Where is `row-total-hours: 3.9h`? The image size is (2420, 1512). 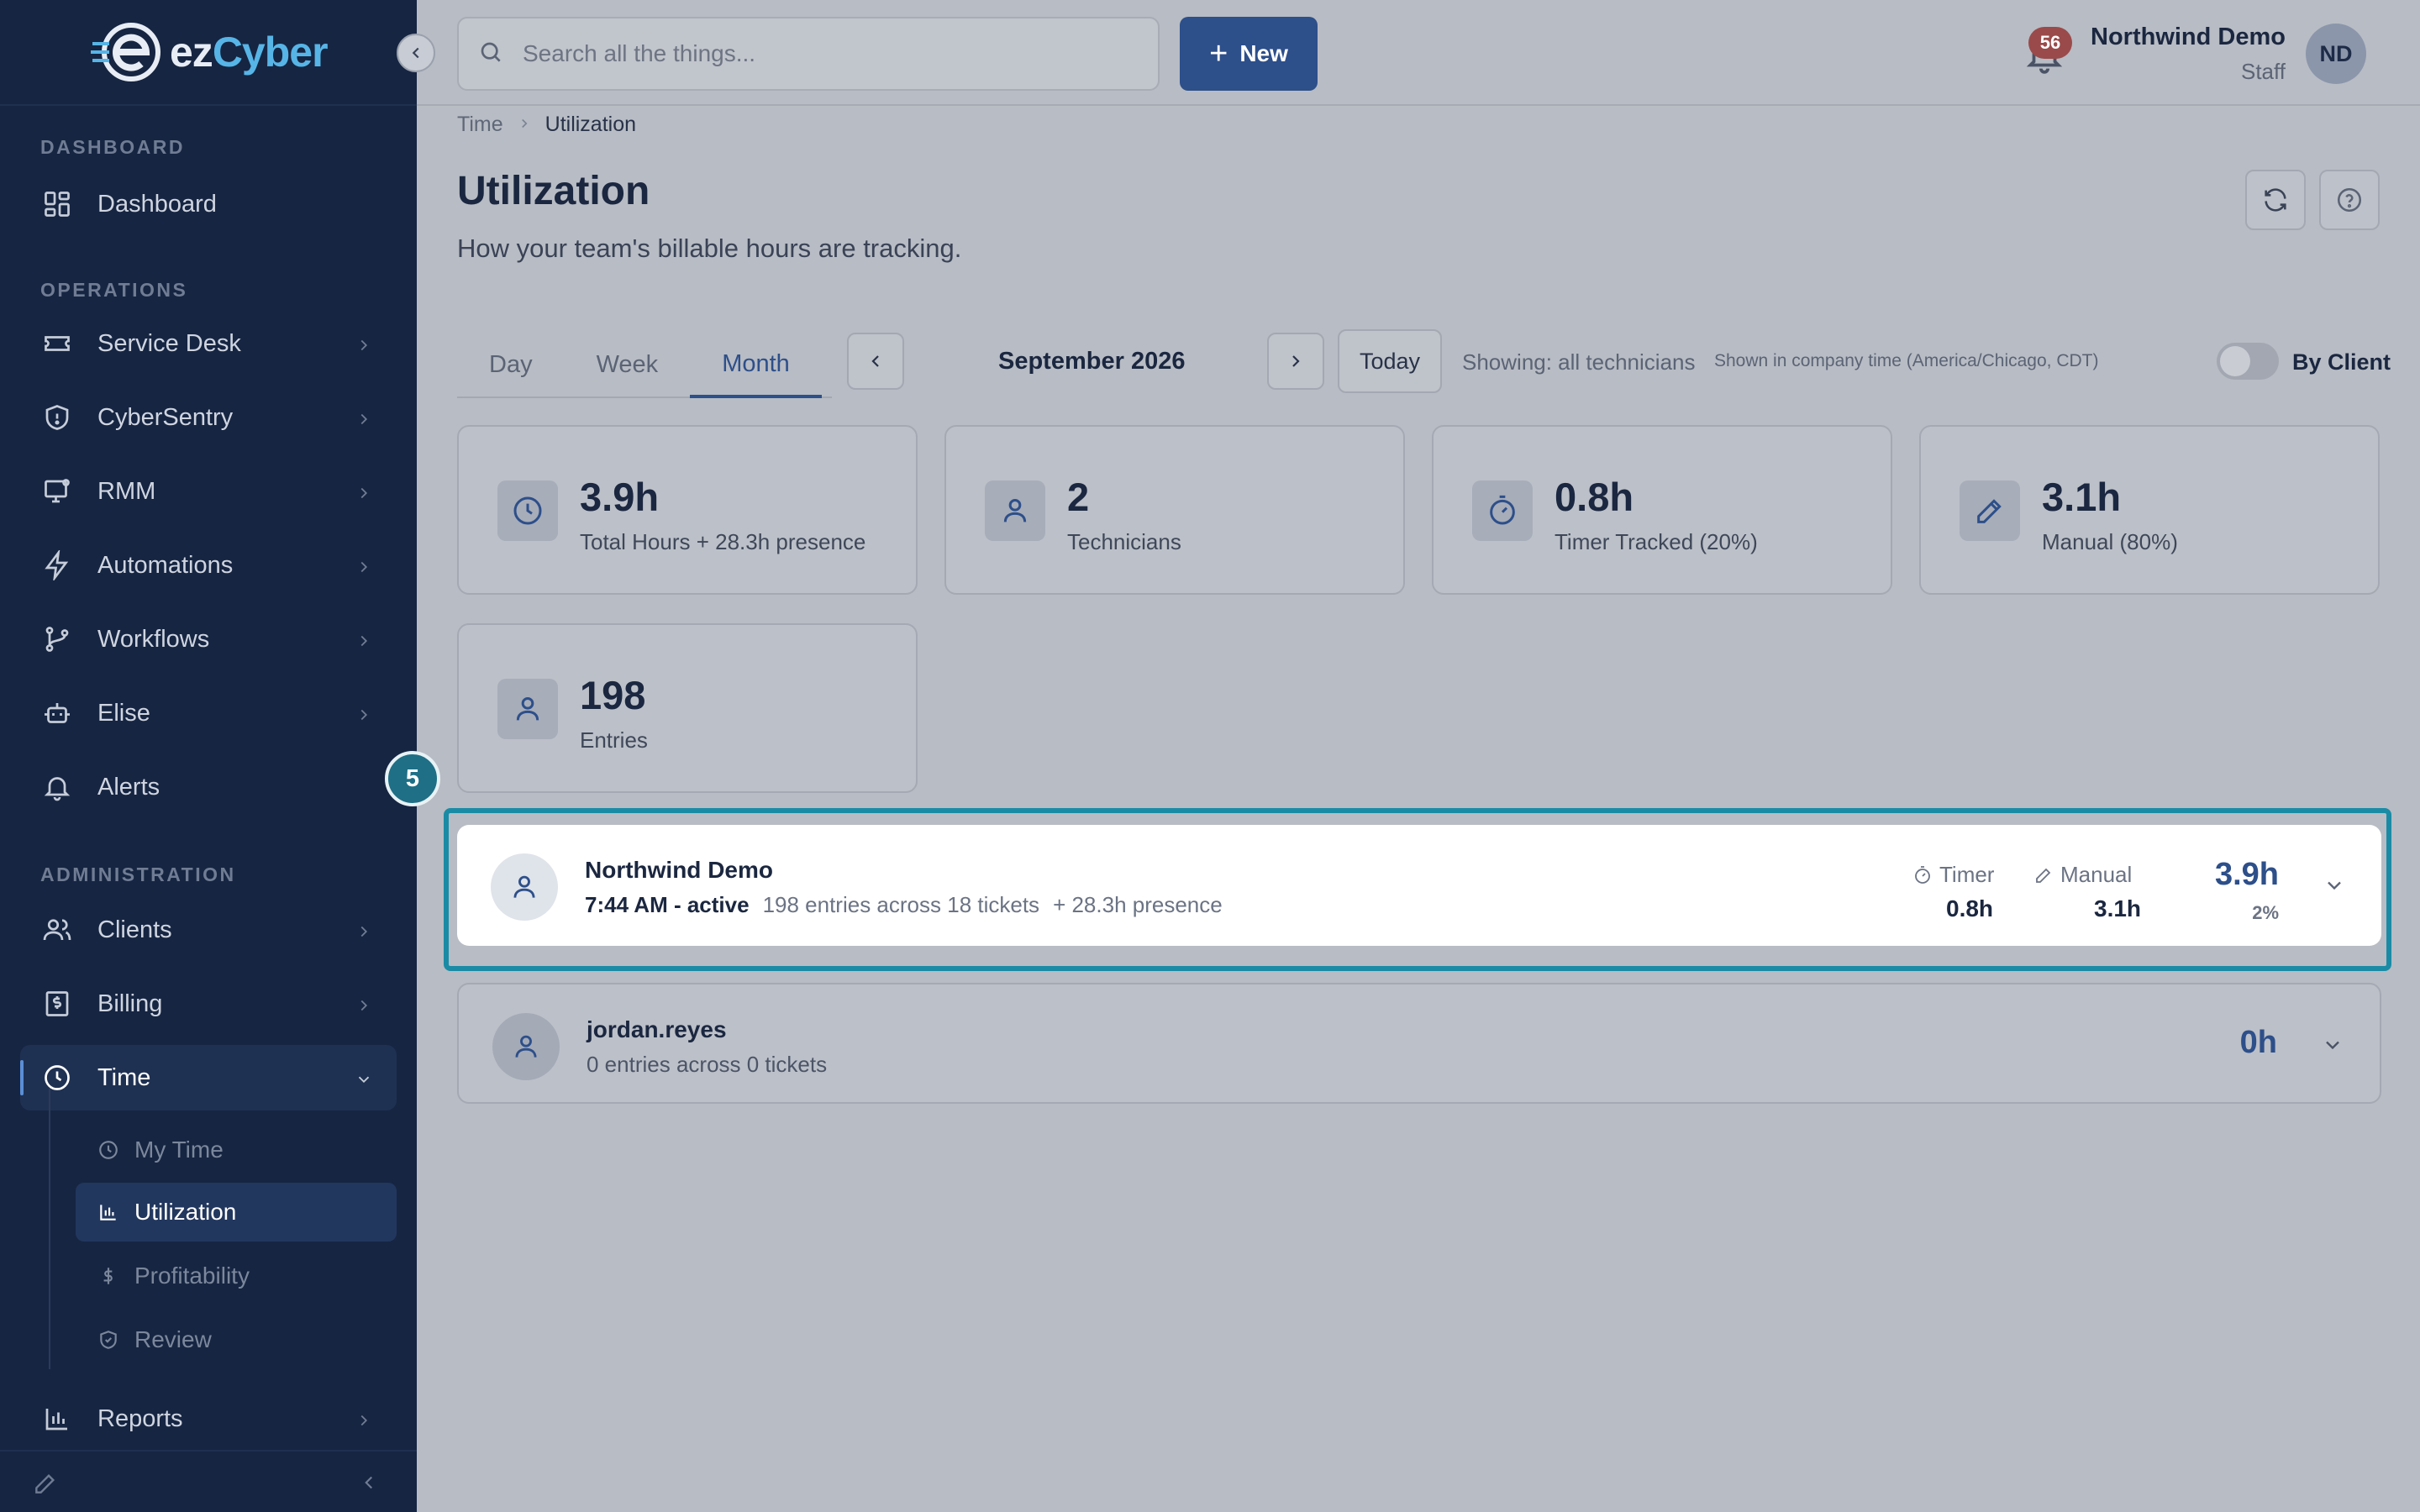
row-total-hours: 3.9h is located at coordinates (2246, 874).